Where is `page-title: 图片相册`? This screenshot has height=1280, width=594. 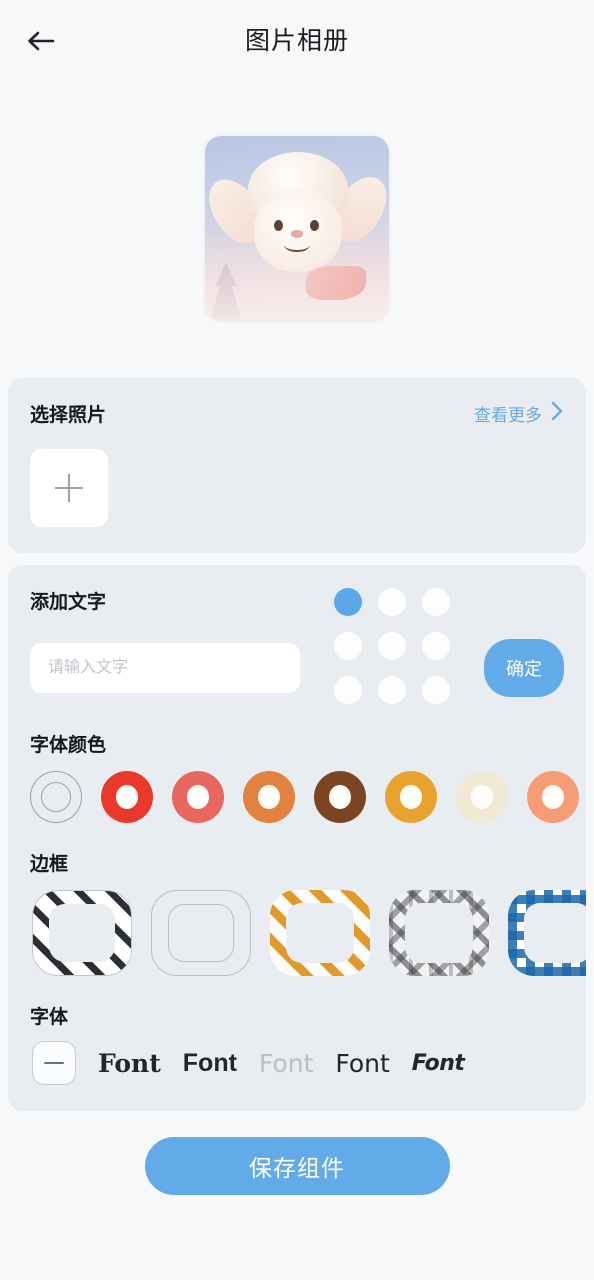 page-title: 图片相册 is located at coordinates (296, 41).